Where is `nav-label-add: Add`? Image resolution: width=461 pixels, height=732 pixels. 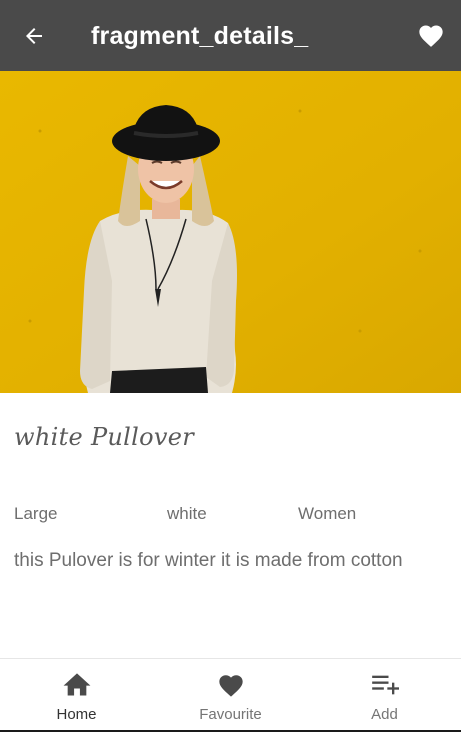
nav-label-add: Add is located at coordinates (384, 714).